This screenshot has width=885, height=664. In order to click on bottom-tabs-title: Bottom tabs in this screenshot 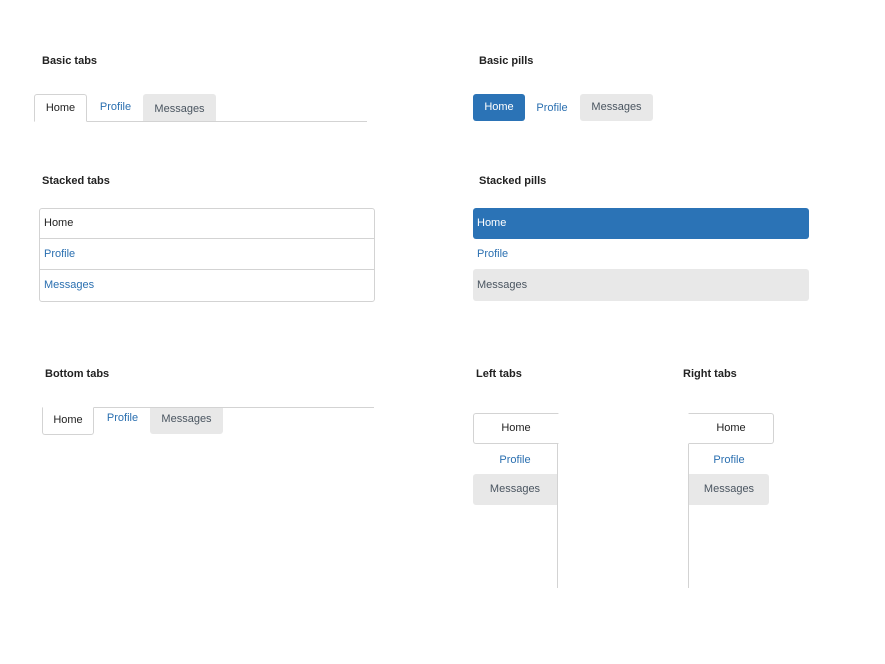, I will do `click(77, 374)`.